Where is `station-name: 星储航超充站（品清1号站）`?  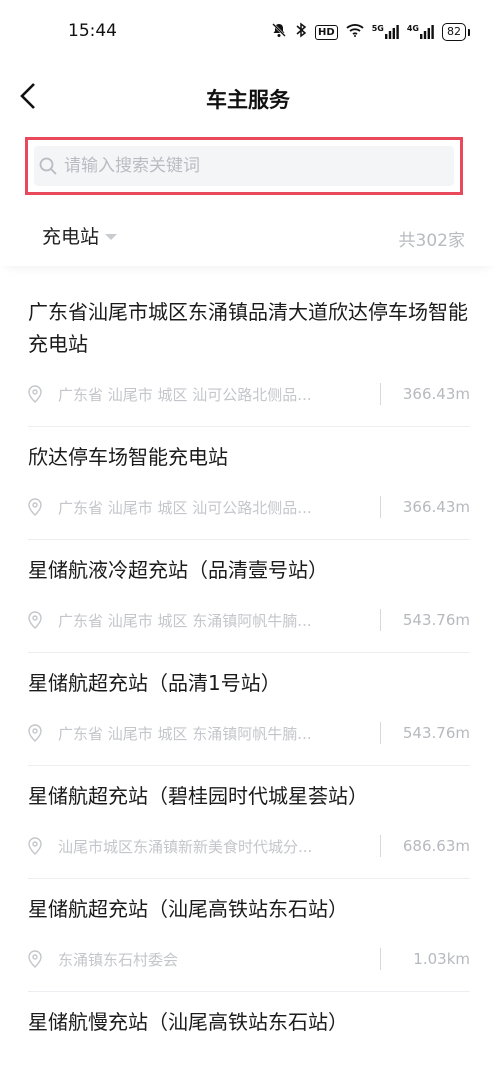
station-name: 星储航超充站（品清1号站） is located at coordinates (154, 683).